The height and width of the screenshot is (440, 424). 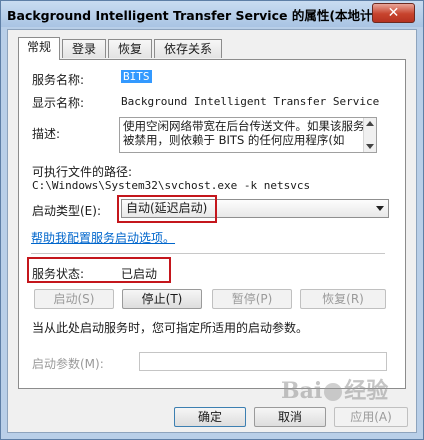 I want to click on tab-dependencies: 依存关系, so click(x=188, y=48).